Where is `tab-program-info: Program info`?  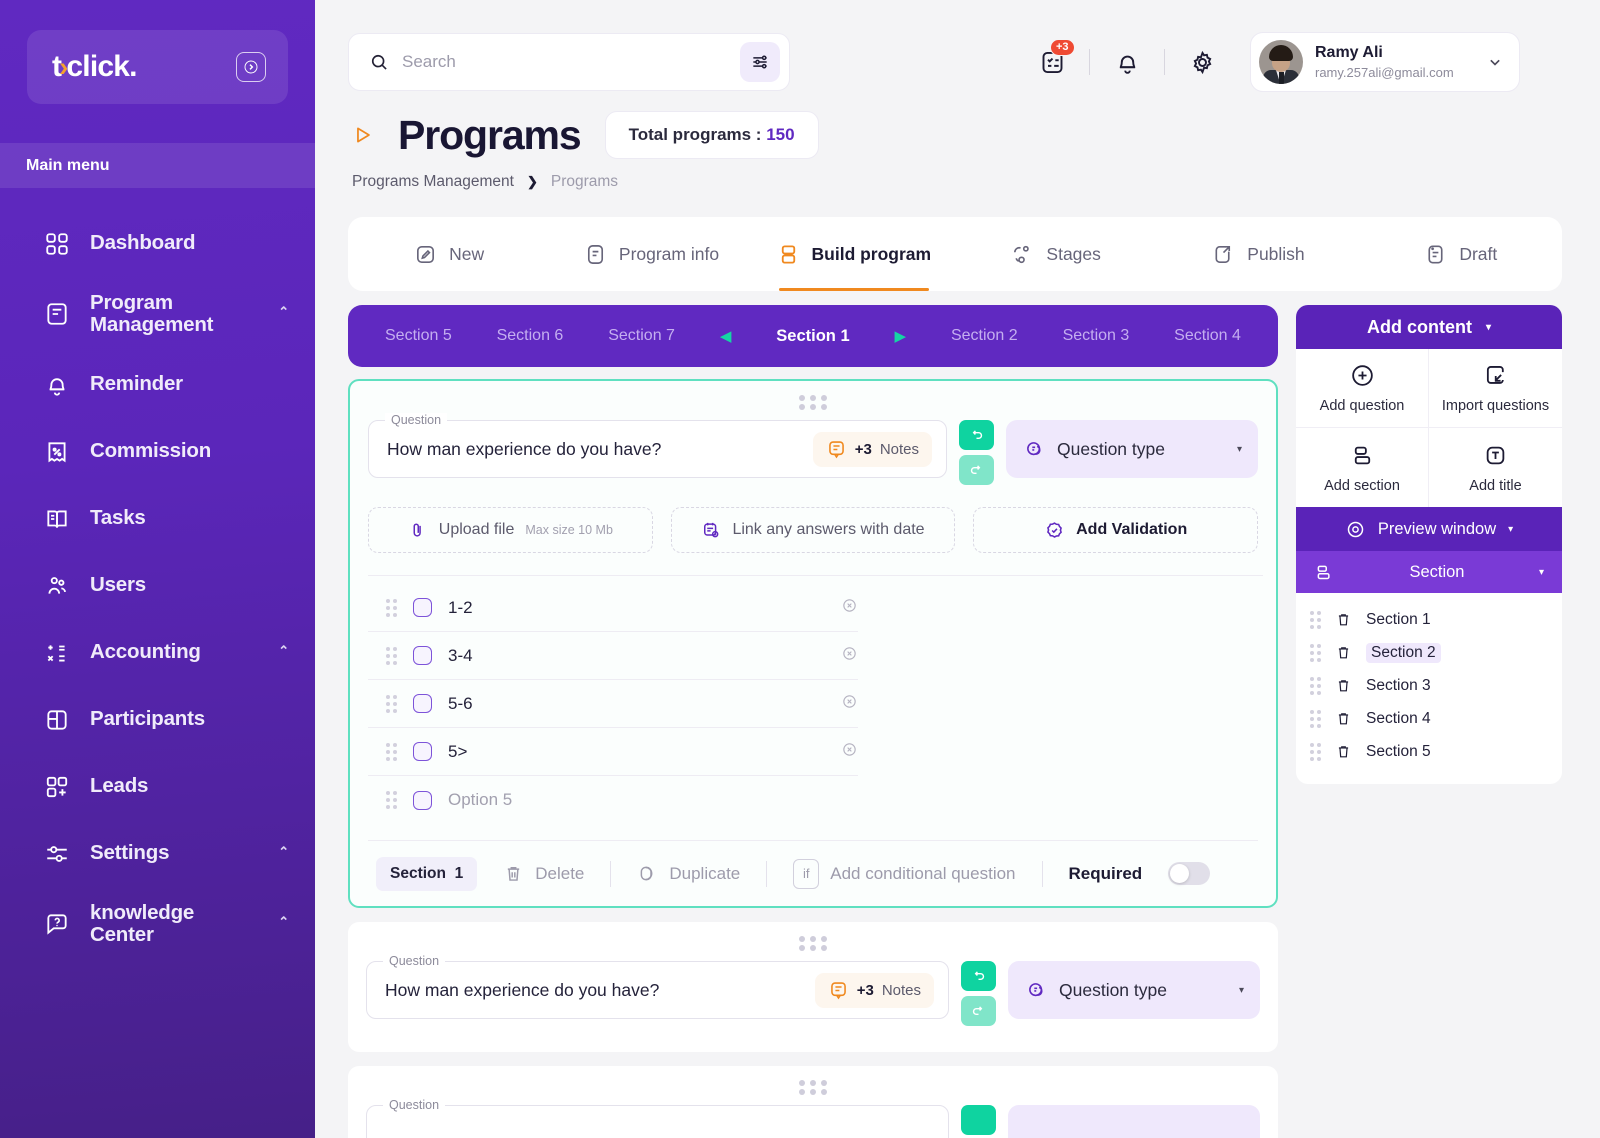
tab-program-info: Program info is located at coordinates (651, 254).